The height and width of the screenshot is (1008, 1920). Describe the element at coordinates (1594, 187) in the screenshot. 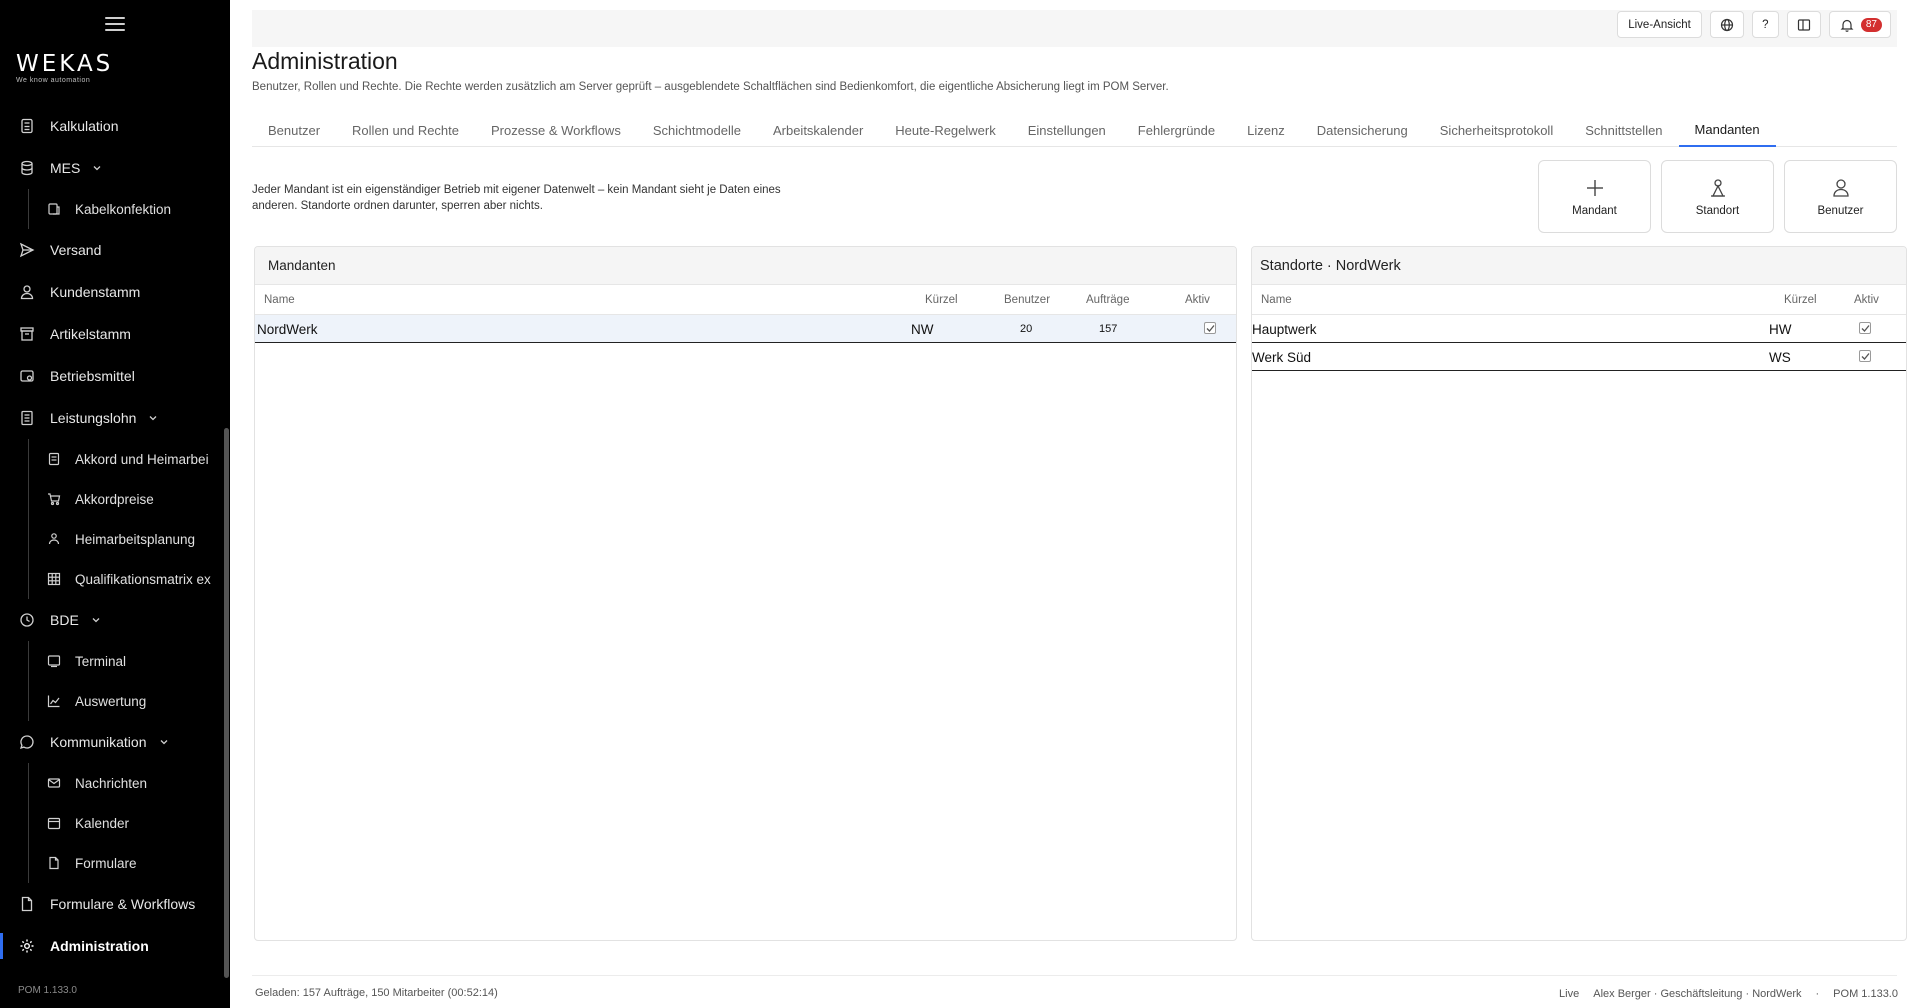

I see `plus-icon` at that location.